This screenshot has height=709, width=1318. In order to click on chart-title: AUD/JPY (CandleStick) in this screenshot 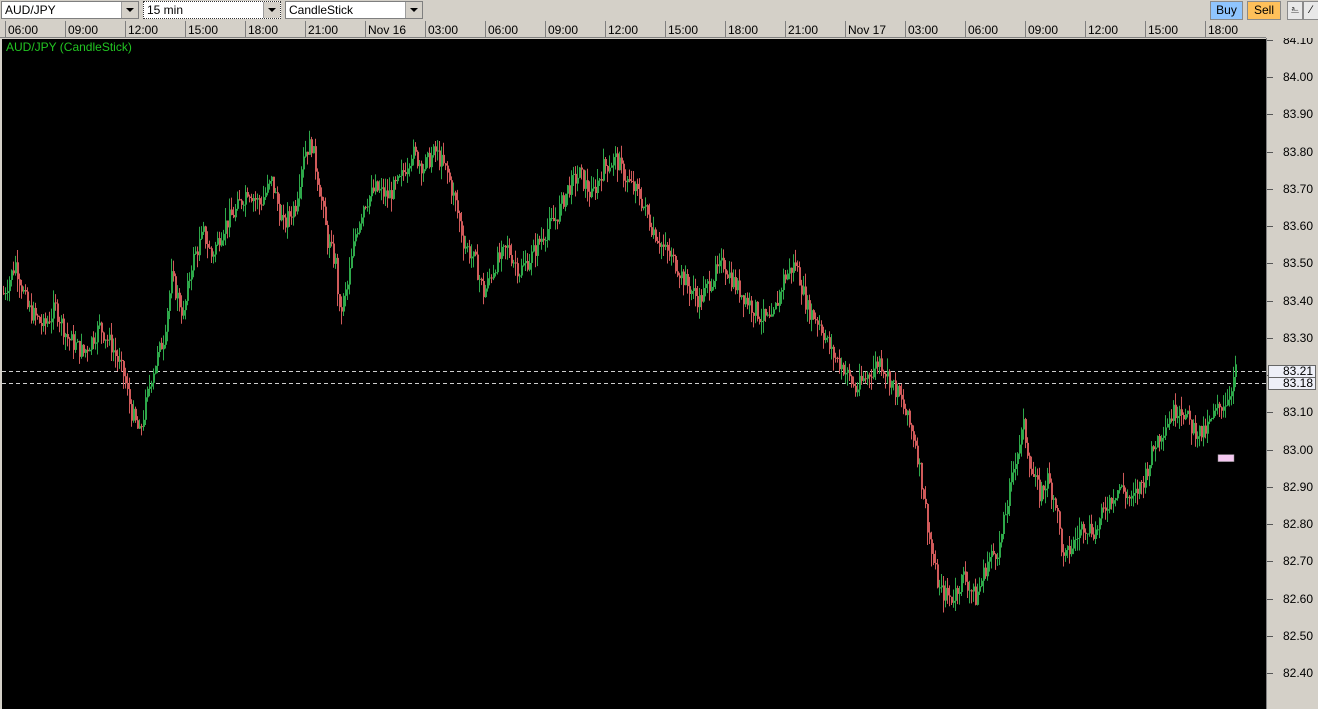, I will do `click(69, 47)`.